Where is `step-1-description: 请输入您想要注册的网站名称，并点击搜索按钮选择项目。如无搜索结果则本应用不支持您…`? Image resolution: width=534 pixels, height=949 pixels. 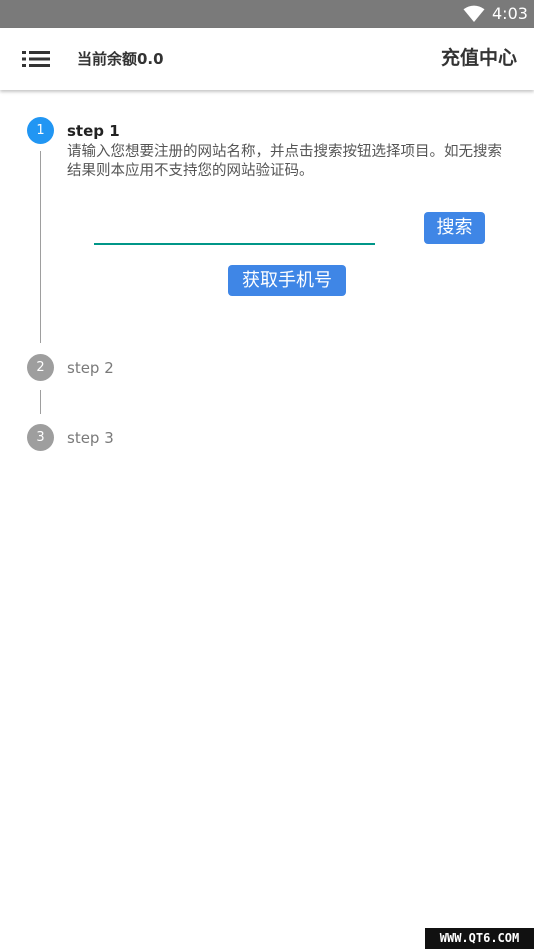
step-1-description: 请输入您想要注册的网站名称，并点击搜索按钮选择项目。如无搜索结果则本应用不支持您… is located at coordinates (284, 161).